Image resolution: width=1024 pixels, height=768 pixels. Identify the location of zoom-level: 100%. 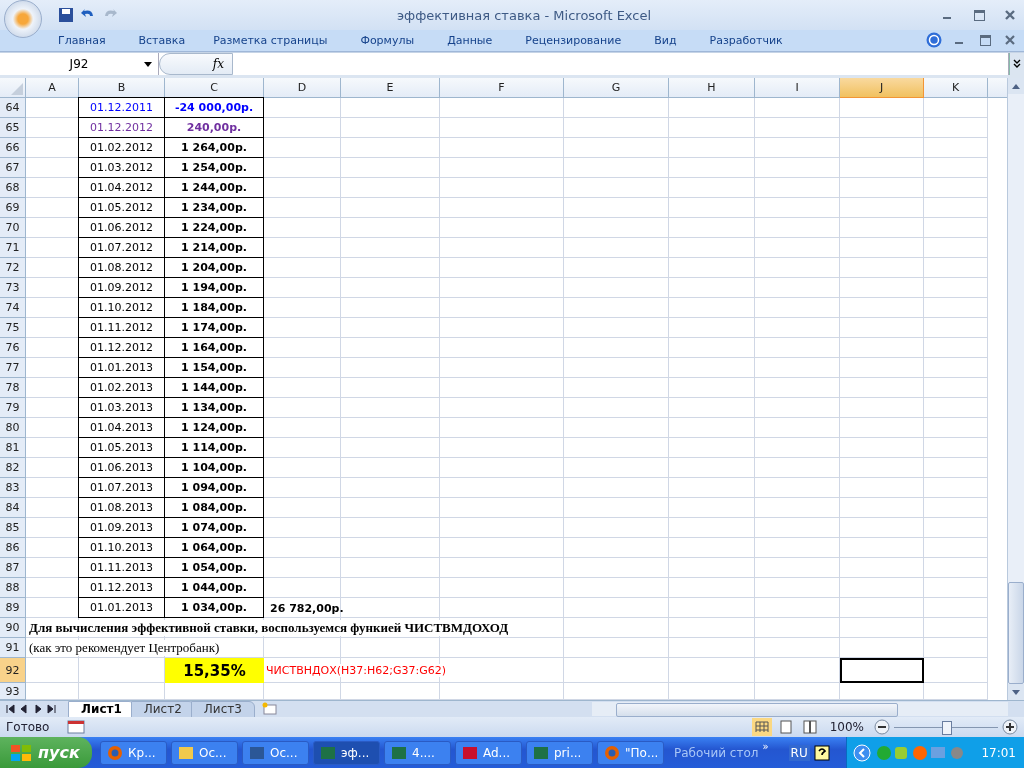
(846, 727).